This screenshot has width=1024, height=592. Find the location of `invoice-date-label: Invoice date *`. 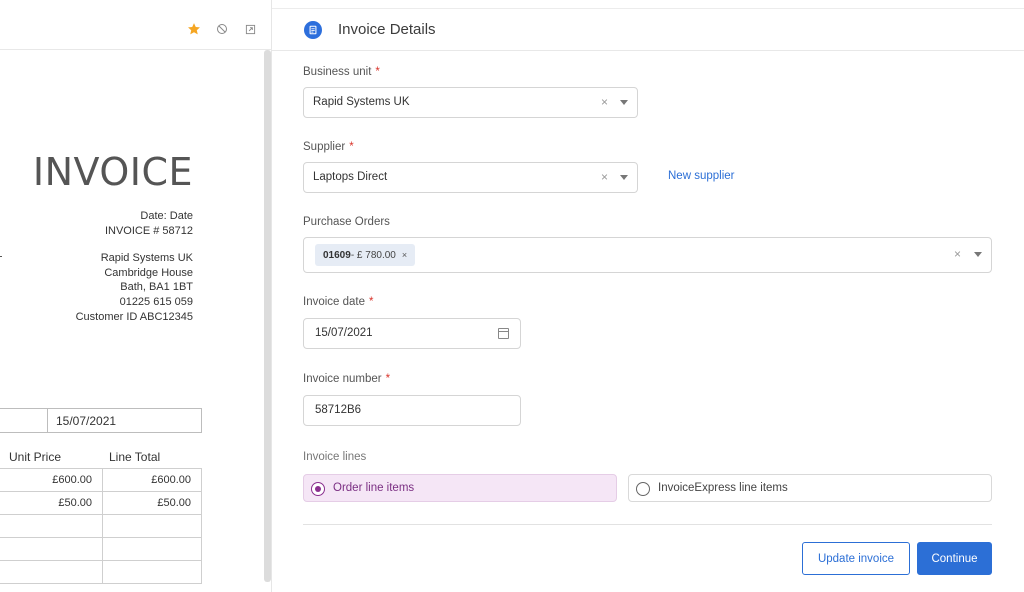

invoice-date-label: Invoice date * is located at coordinates (338, 302).